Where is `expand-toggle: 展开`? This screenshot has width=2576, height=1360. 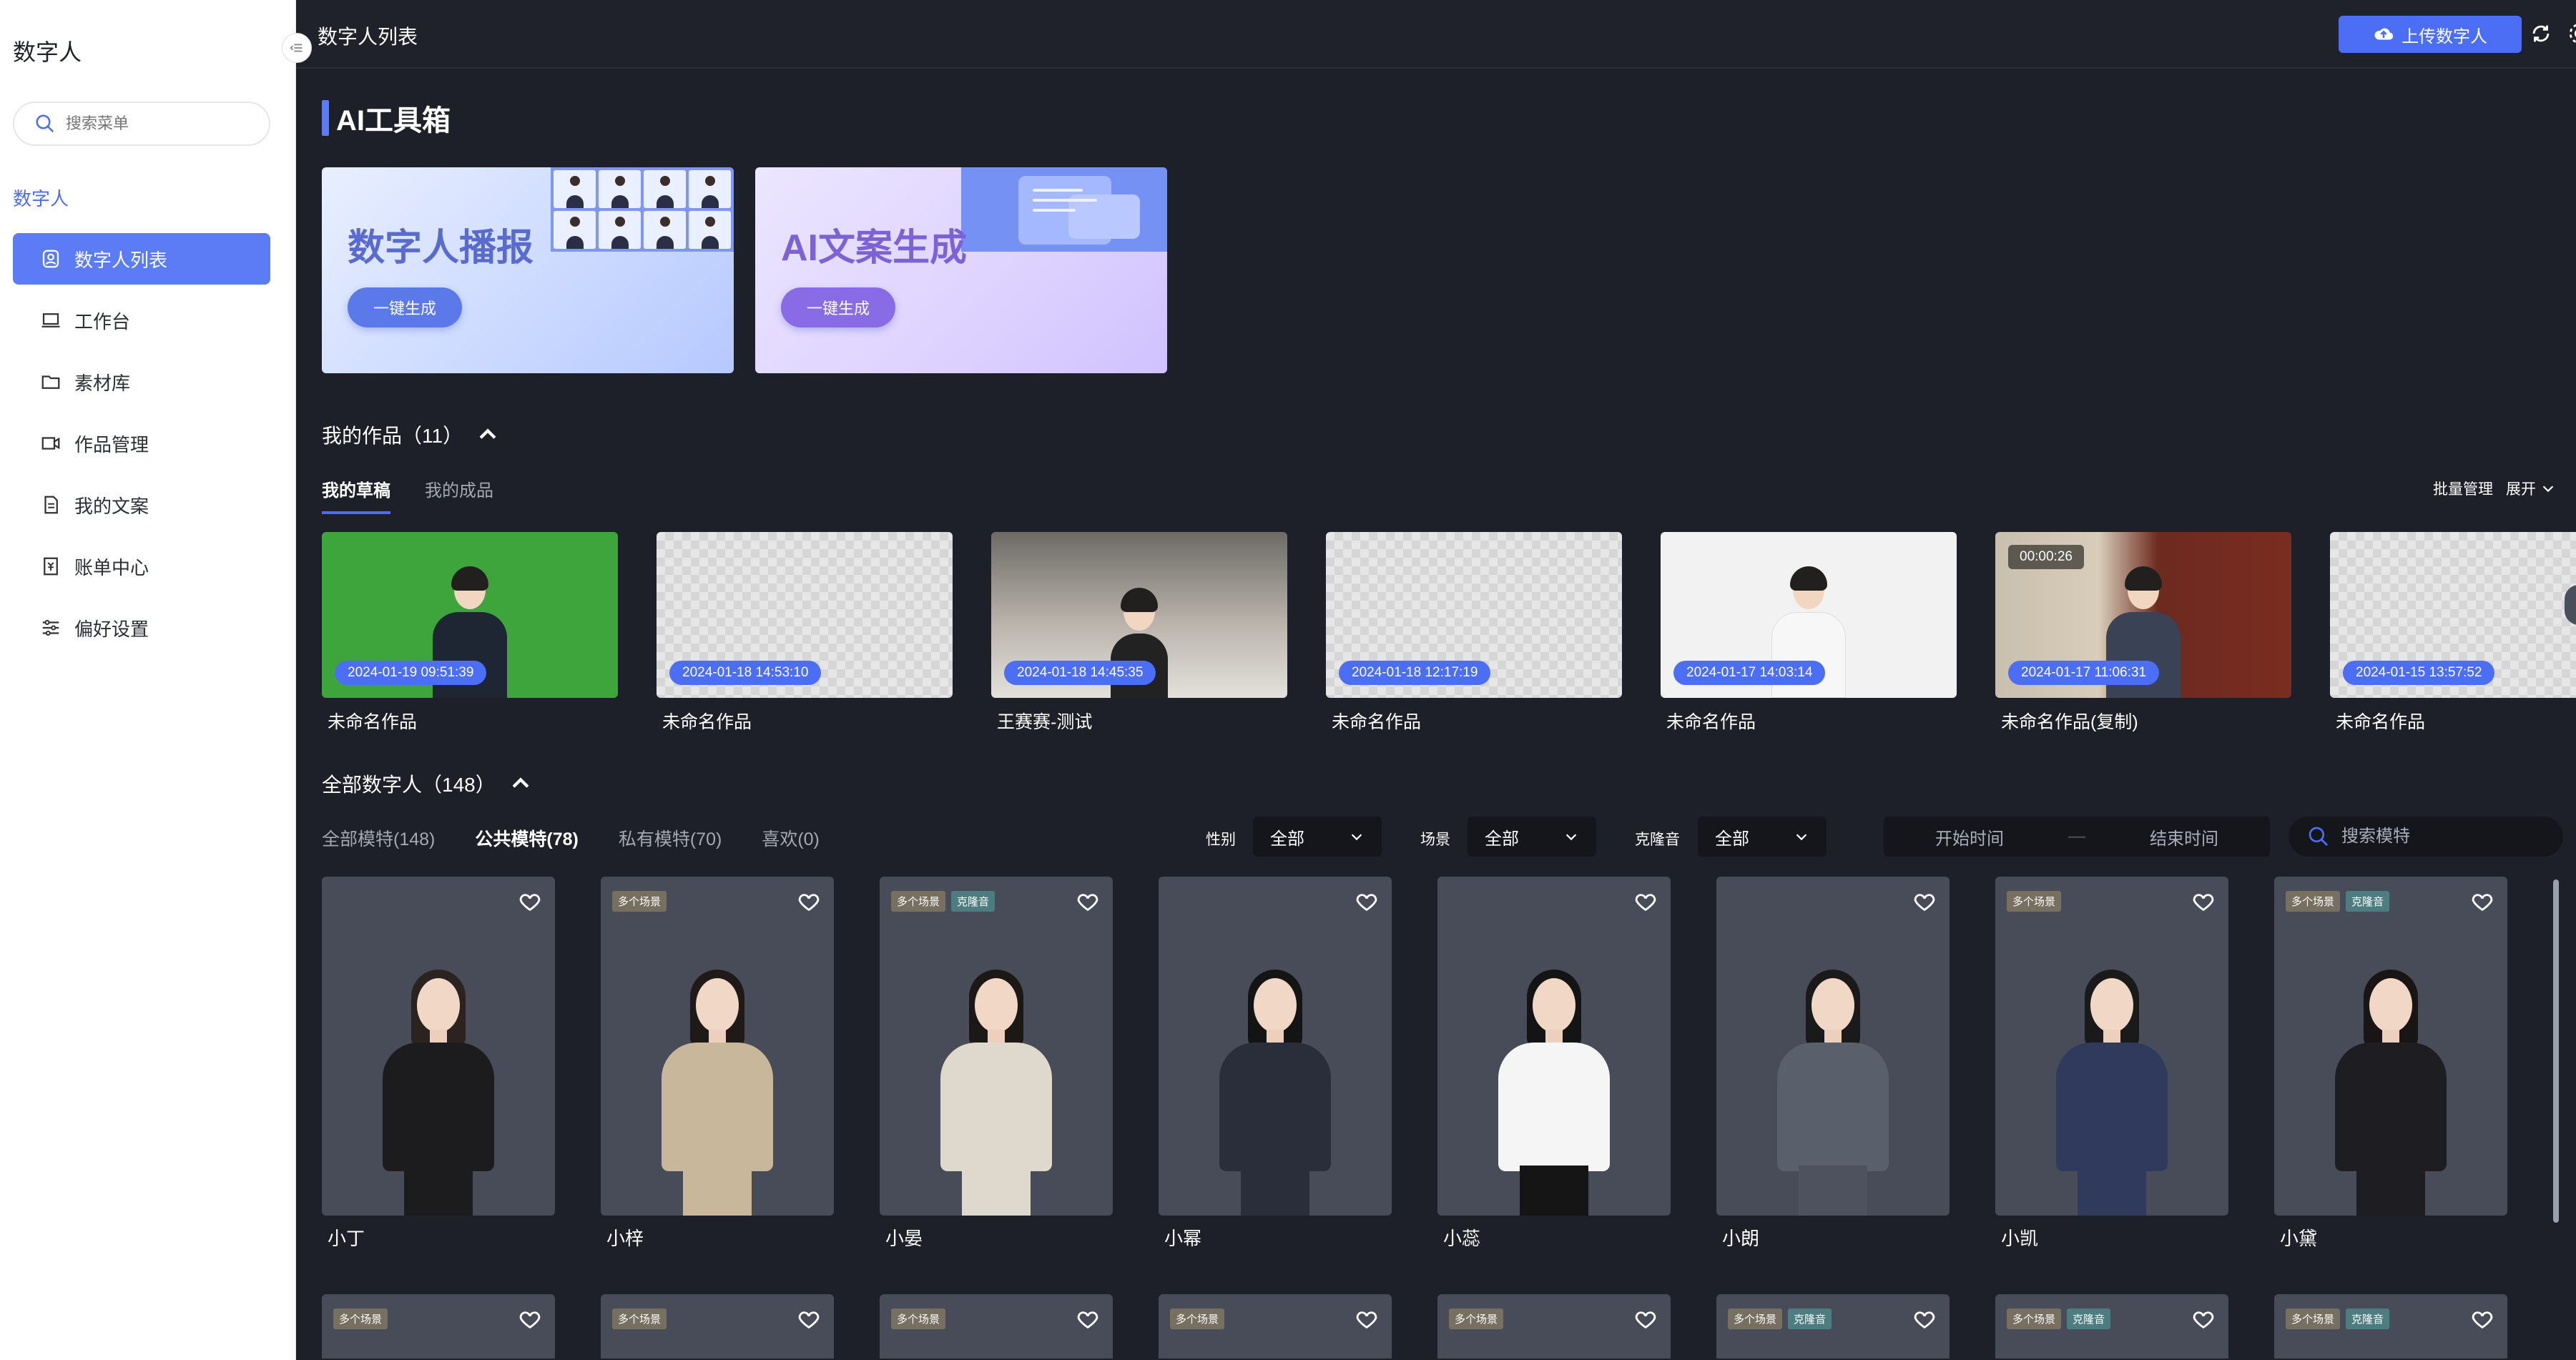
expand-toggle: 展开 is located at coordinates (2531, 488).